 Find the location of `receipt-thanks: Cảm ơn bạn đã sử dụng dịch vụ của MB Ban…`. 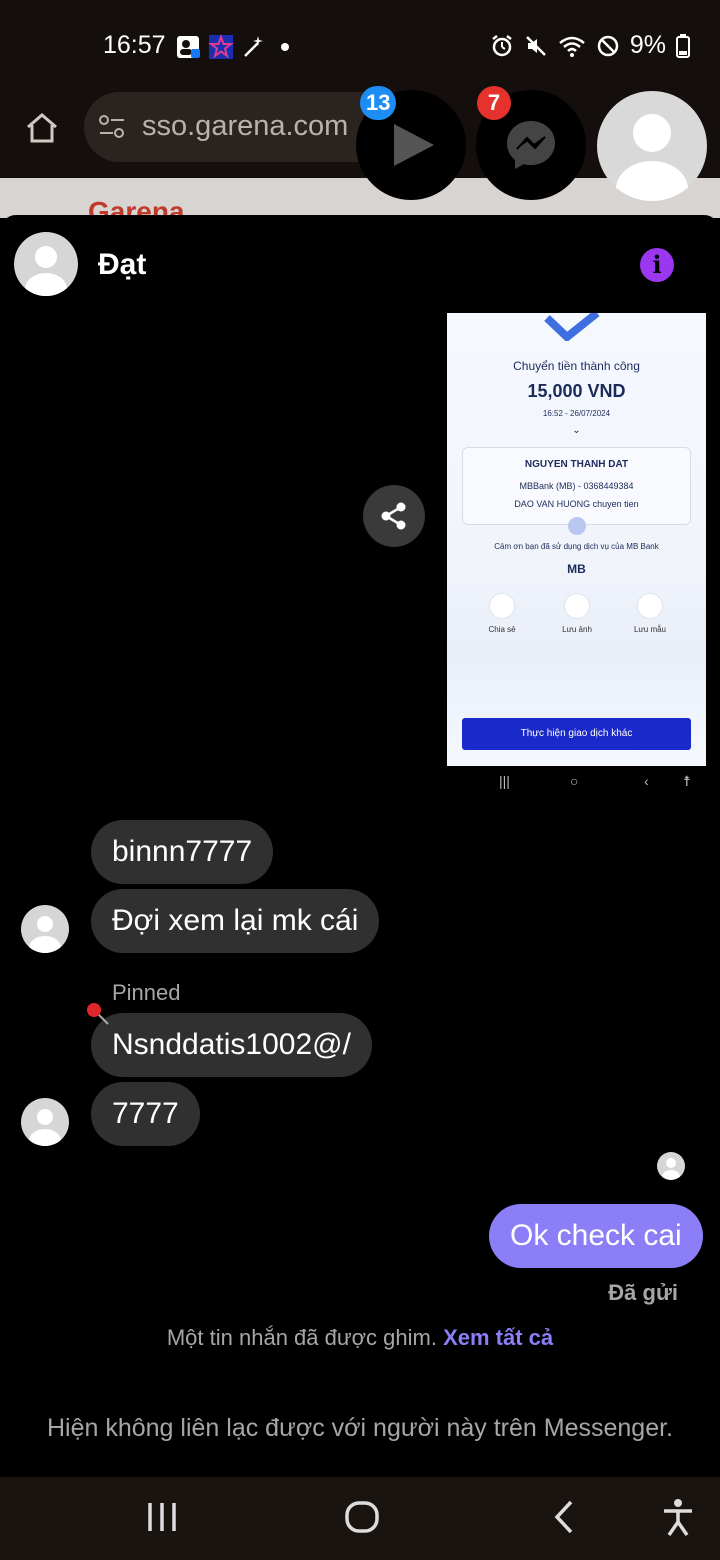

receipt-thanks: Cảm ơn bạn đã sử dụng dịch vụ của MB Ban… is located at coordinates (576, 546).